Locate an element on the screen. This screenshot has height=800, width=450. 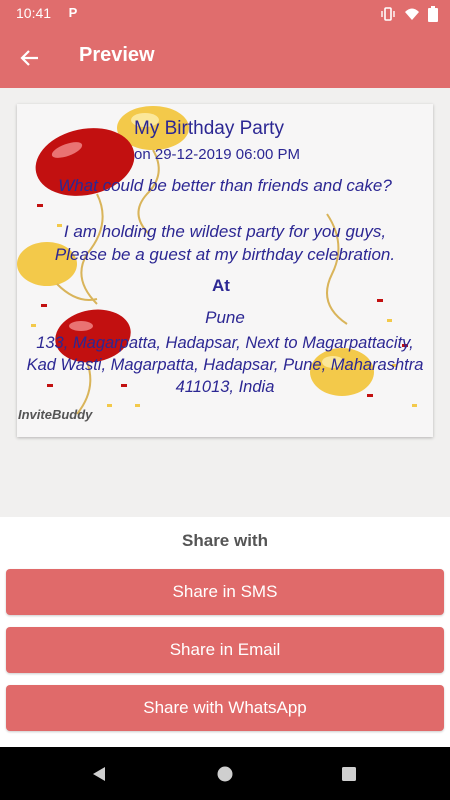
share-whatsapp-button: Share with WhatsApp is located at coordinates (225, 708).